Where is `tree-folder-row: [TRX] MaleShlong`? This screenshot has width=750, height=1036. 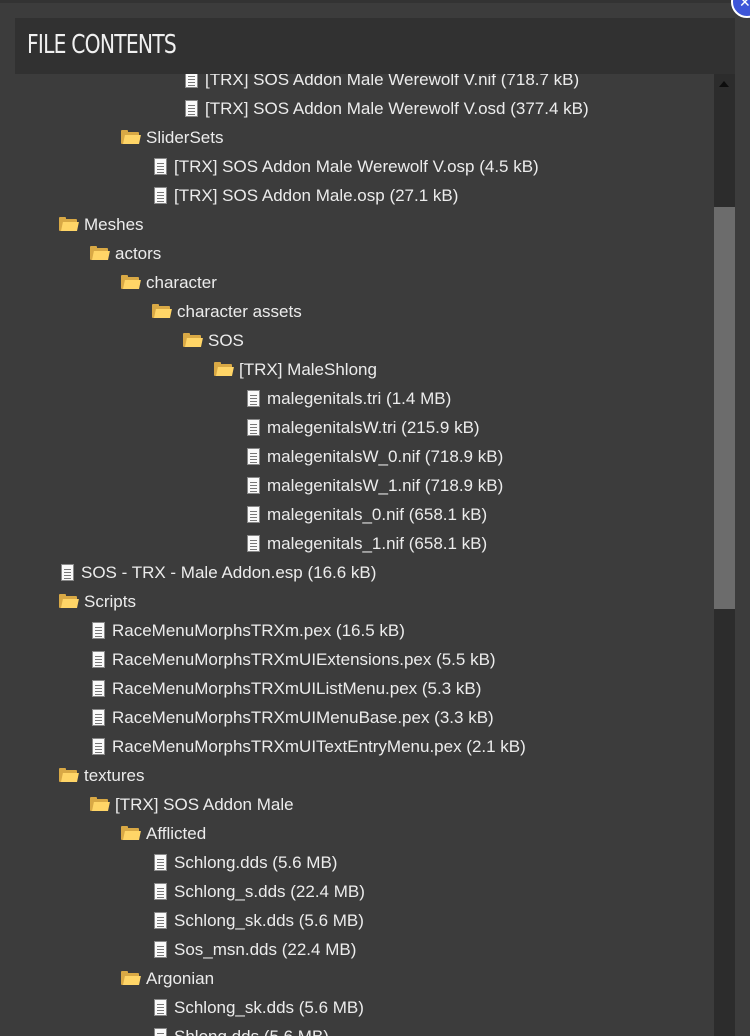 tree-folder-row: [TRX] MaleShlong is located at coordinates (295, 369).